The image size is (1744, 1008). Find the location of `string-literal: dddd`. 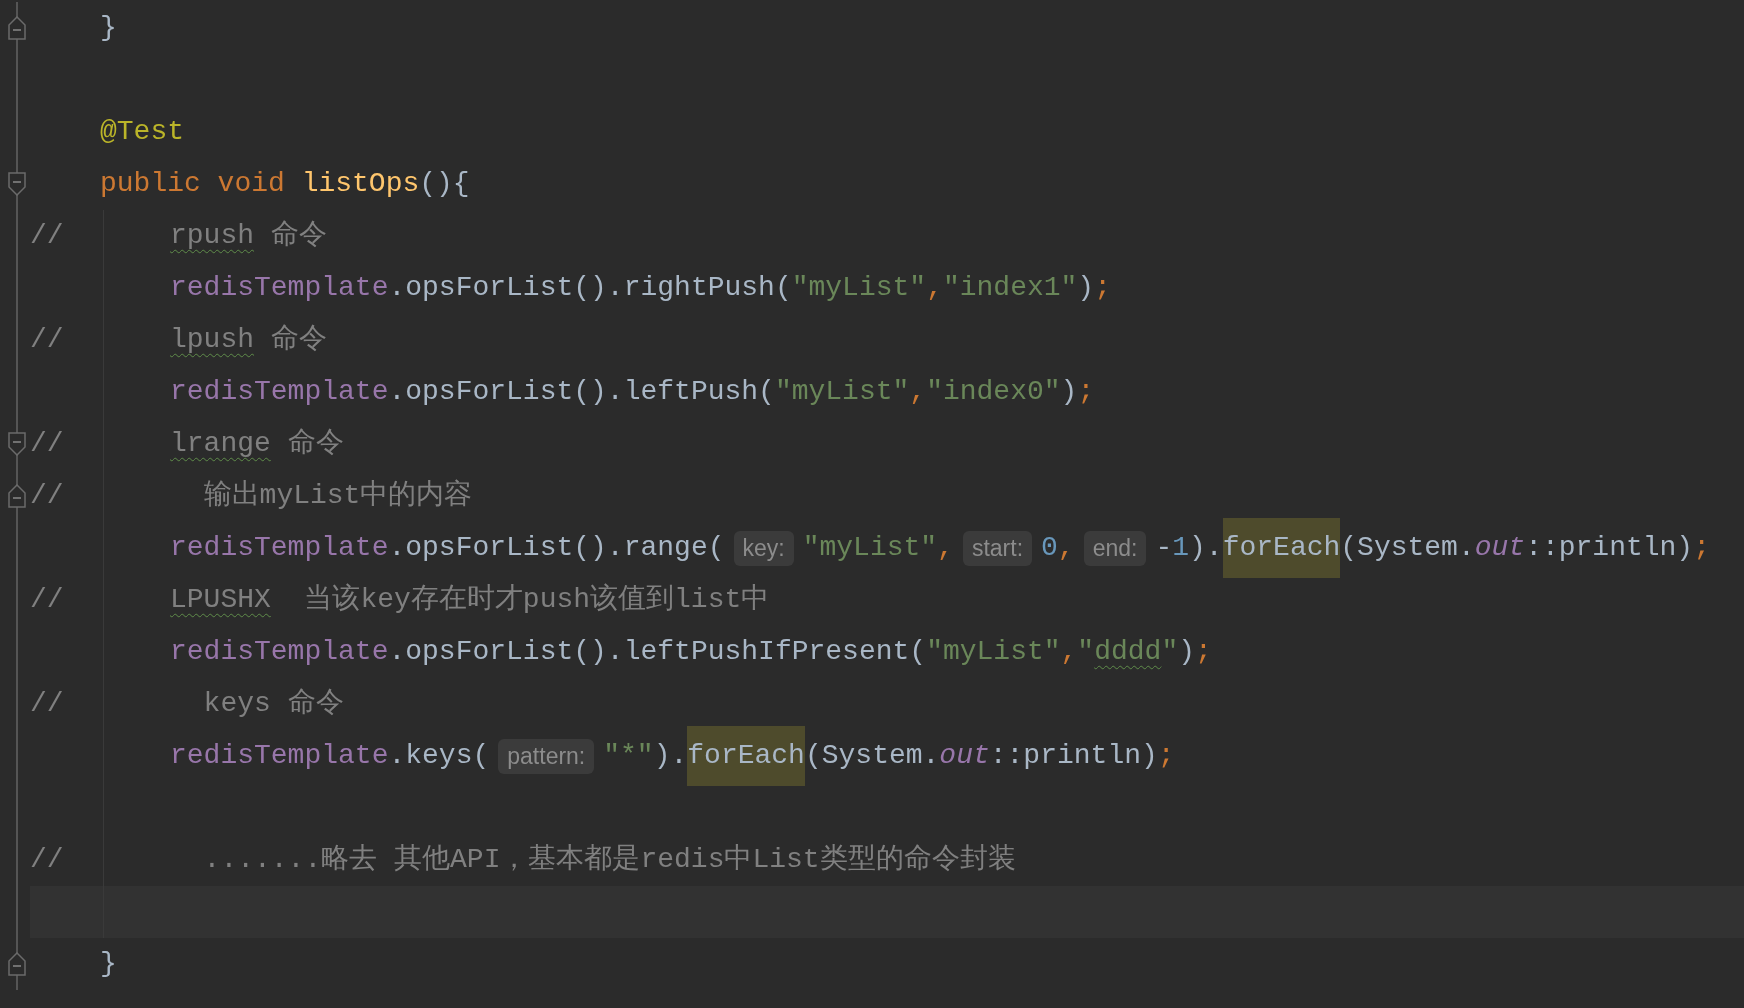

string-literal: dddd is located at coordinates (1128, 652).